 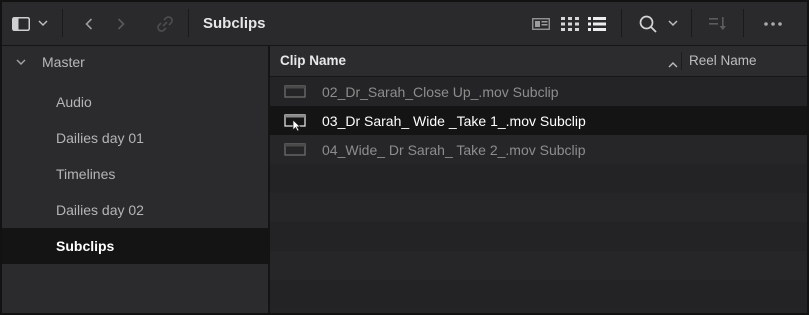 What do you see at coordinates (313, 61) in the screenshot?
I see `column-clip-name: Clip Name` at bounding box center [313, 61].